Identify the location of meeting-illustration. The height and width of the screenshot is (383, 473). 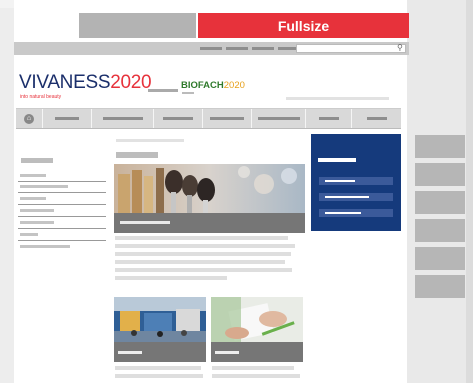
(257, 320).